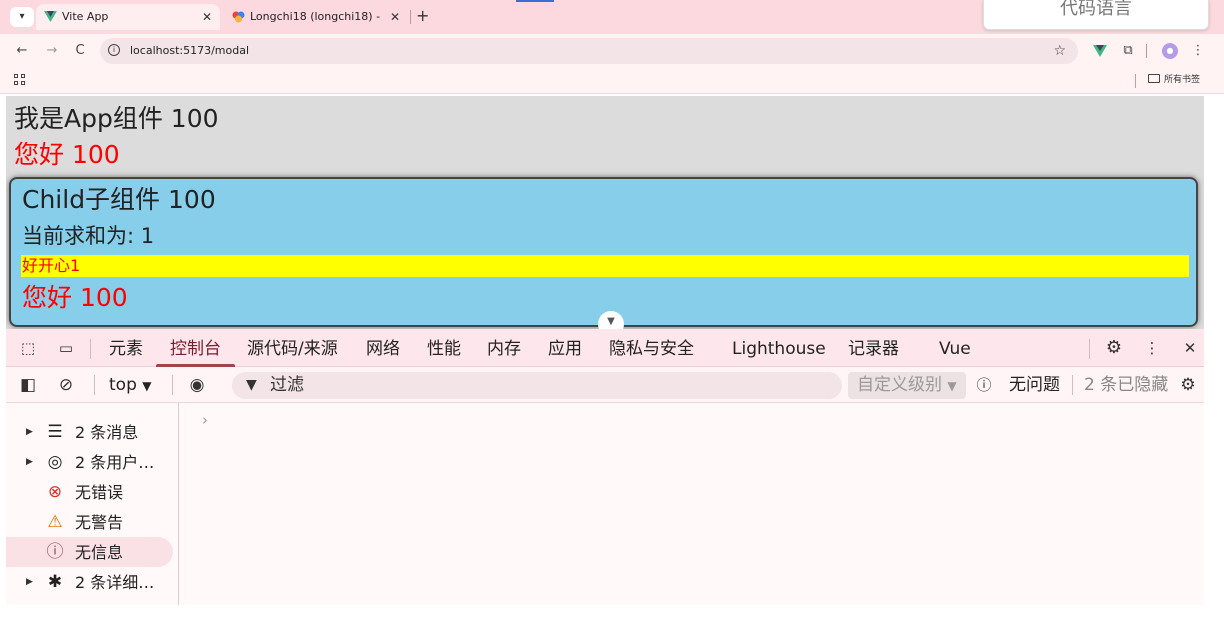  Describe the element at coordinates (50, 16) in the screenshot. I see `vue-logo-icon` at that location.